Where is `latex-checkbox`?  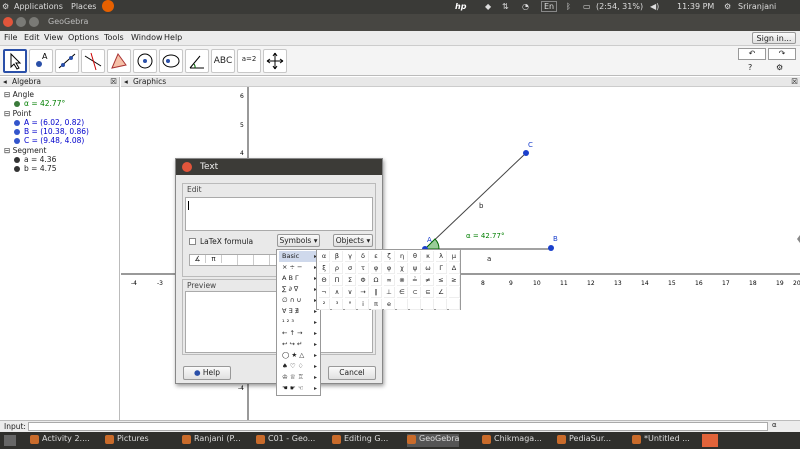 latex-checkbox is located at coordinates (192, 241).